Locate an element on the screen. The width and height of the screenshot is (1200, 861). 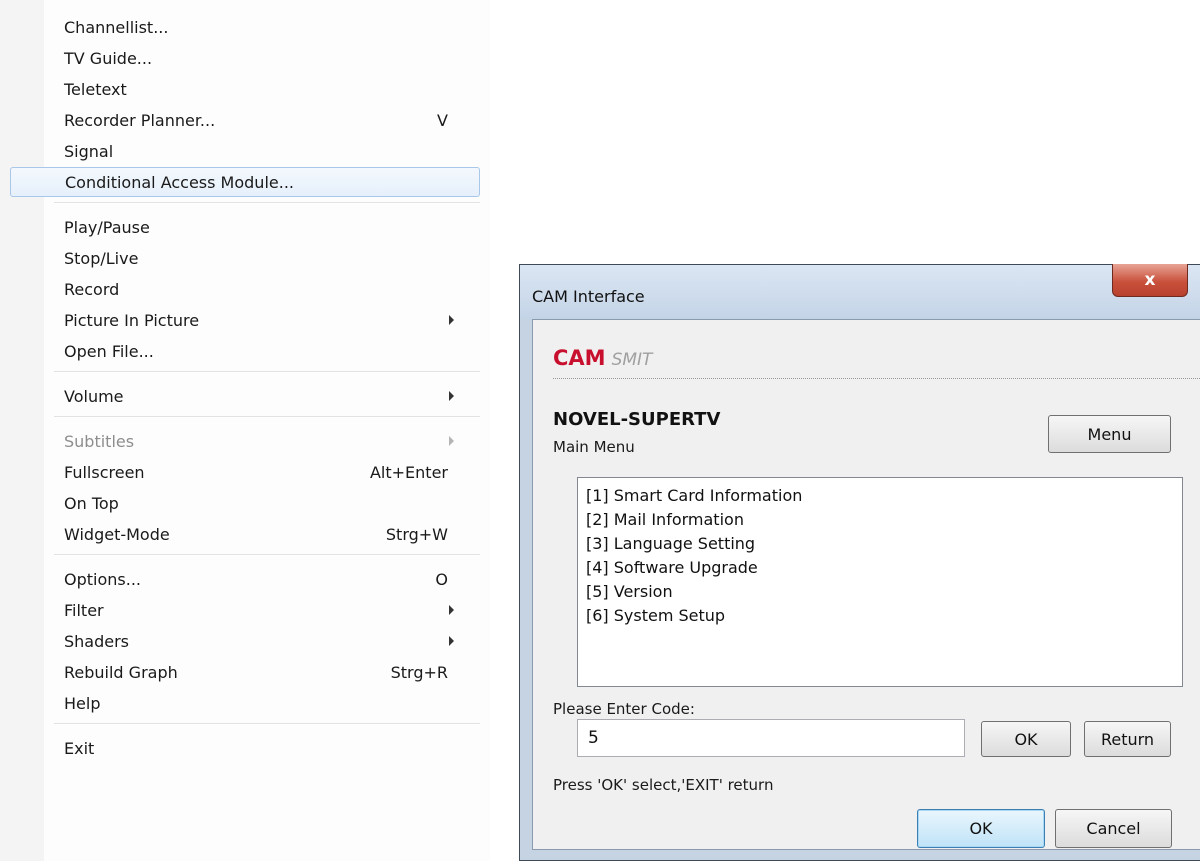
menu-item-label: On Top is located at coordinates (91, 503).